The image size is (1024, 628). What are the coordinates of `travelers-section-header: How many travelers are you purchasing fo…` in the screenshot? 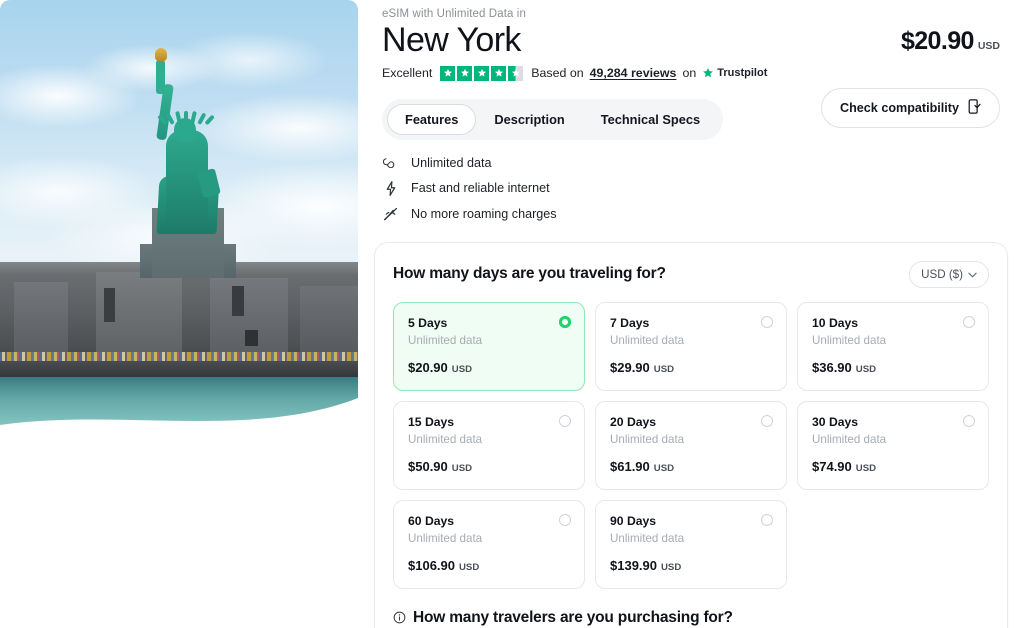 It's located at (691, 618).